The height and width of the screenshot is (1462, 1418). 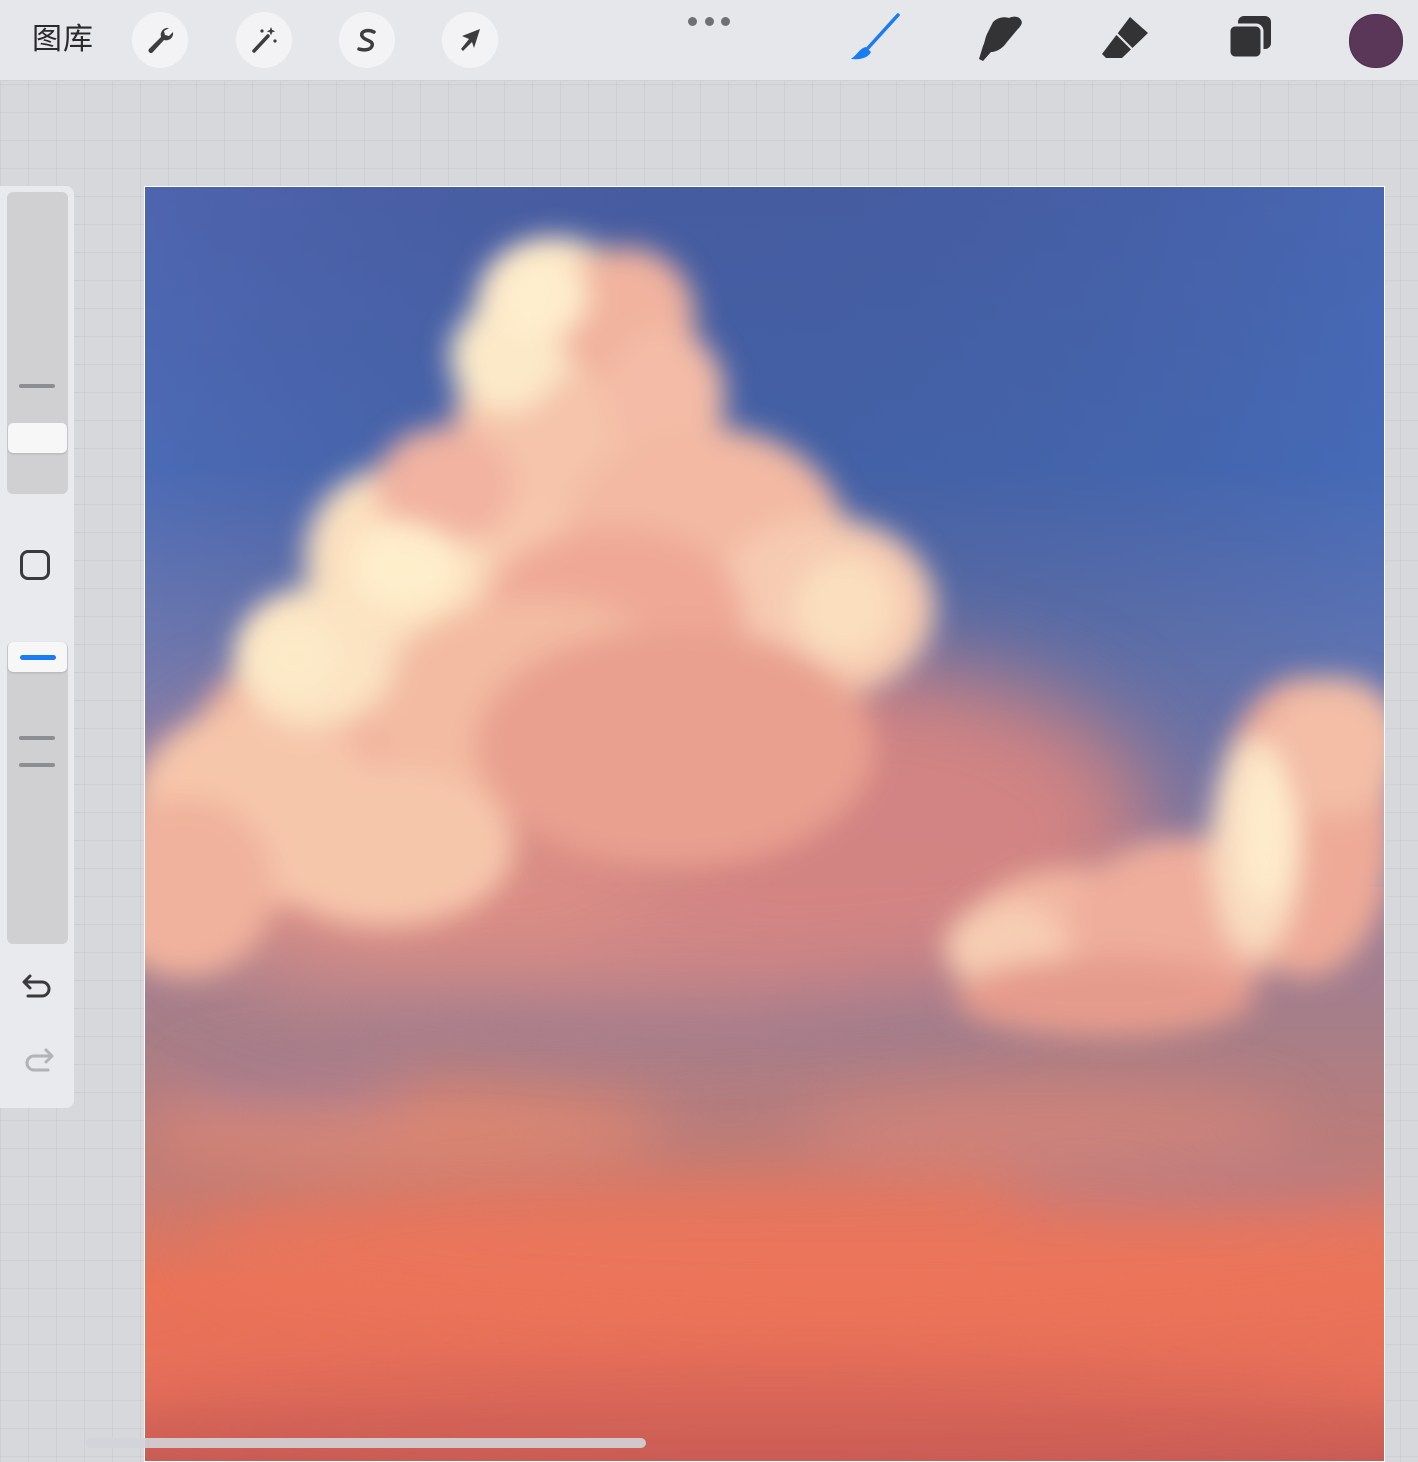 I want to click on opacity-slider, so click(x=37, y=793).